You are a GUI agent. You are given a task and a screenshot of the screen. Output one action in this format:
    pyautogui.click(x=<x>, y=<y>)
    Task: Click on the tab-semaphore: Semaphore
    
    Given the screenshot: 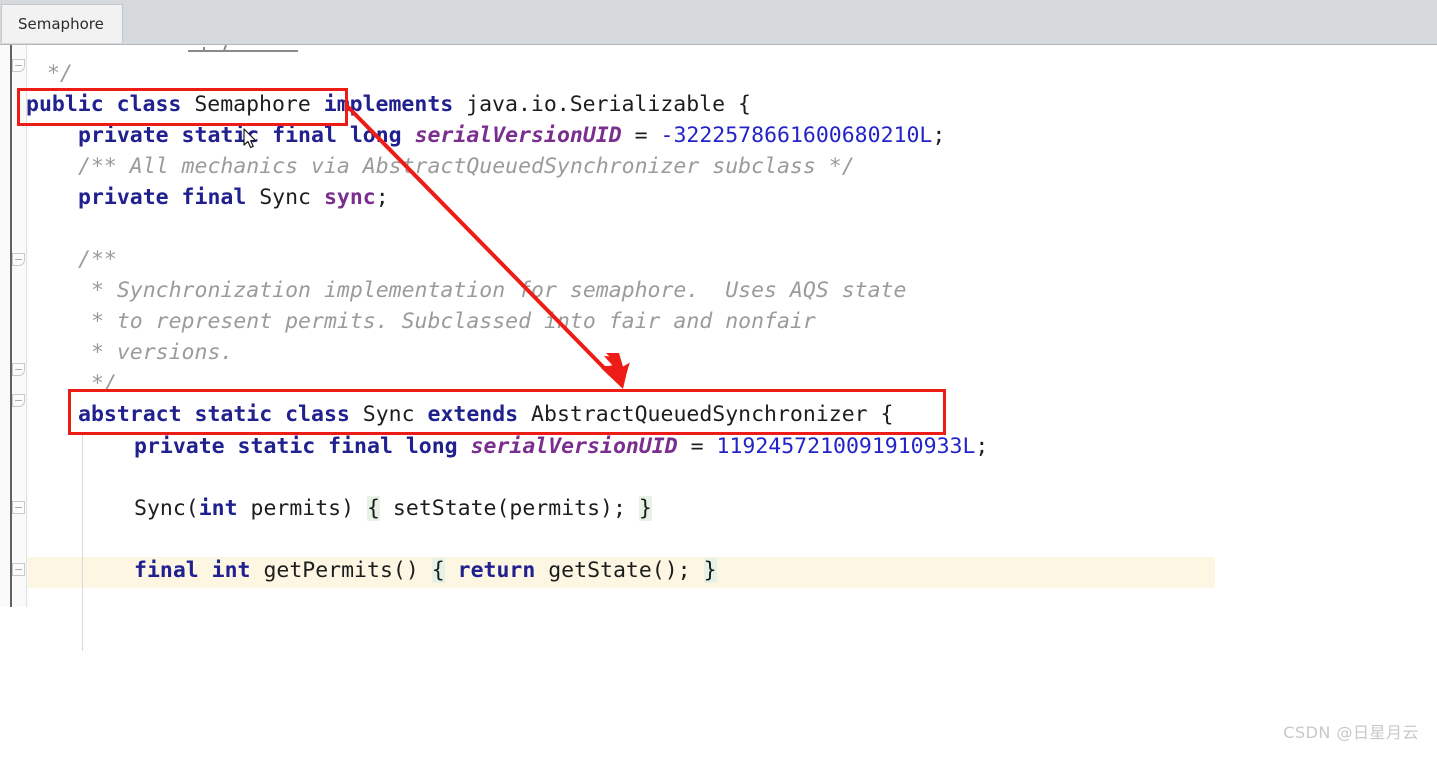 What is the action you would take?
    pyautogui.click(x=62, y=23)
    